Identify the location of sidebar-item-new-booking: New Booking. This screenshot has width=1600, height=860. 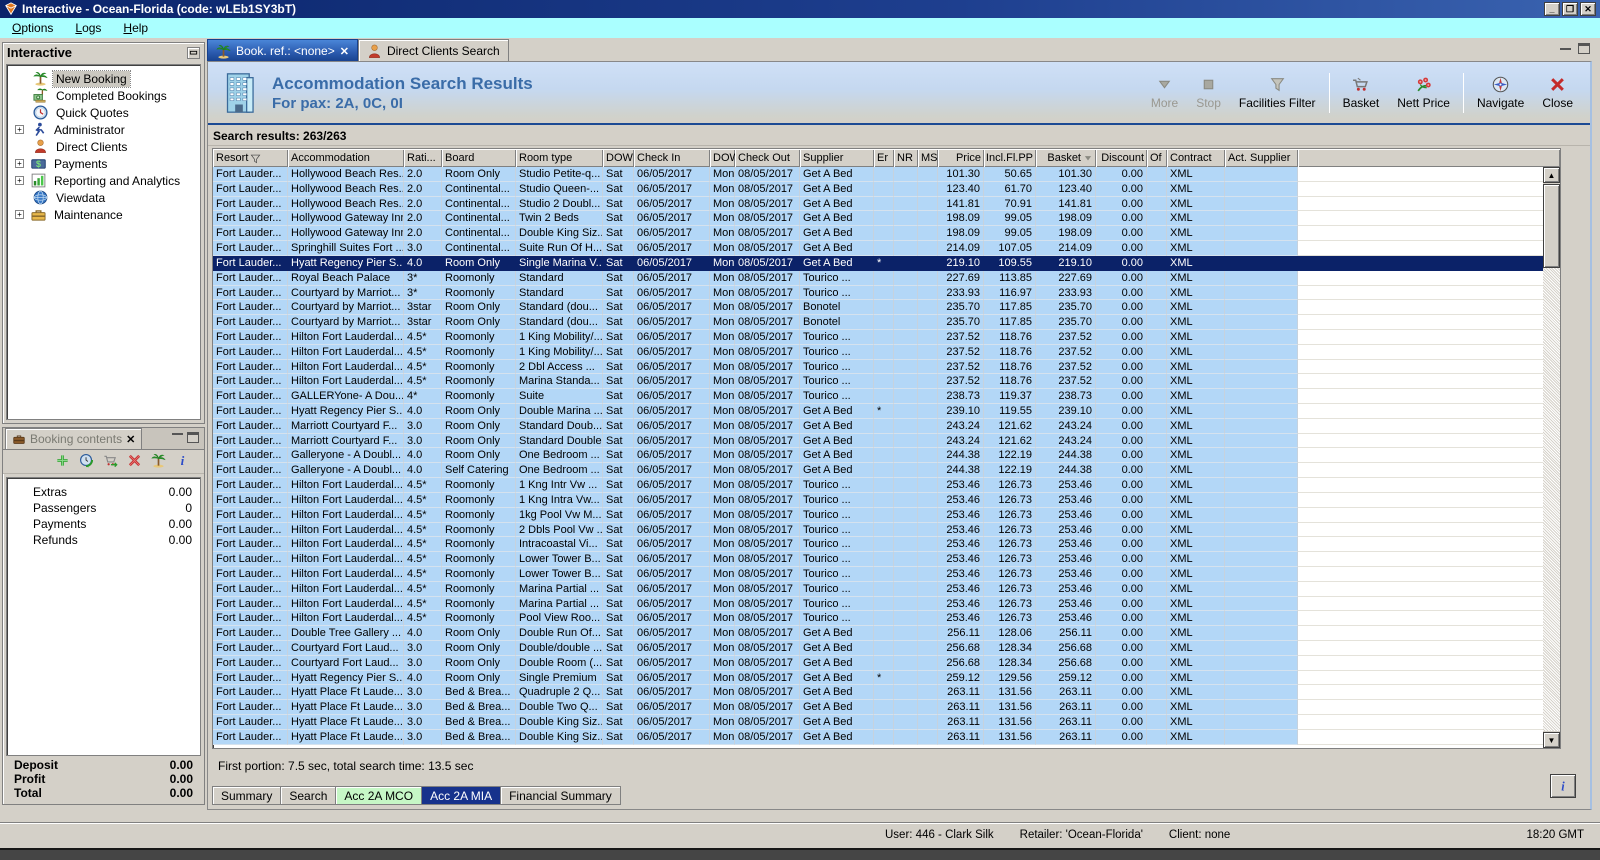
(103, 78).